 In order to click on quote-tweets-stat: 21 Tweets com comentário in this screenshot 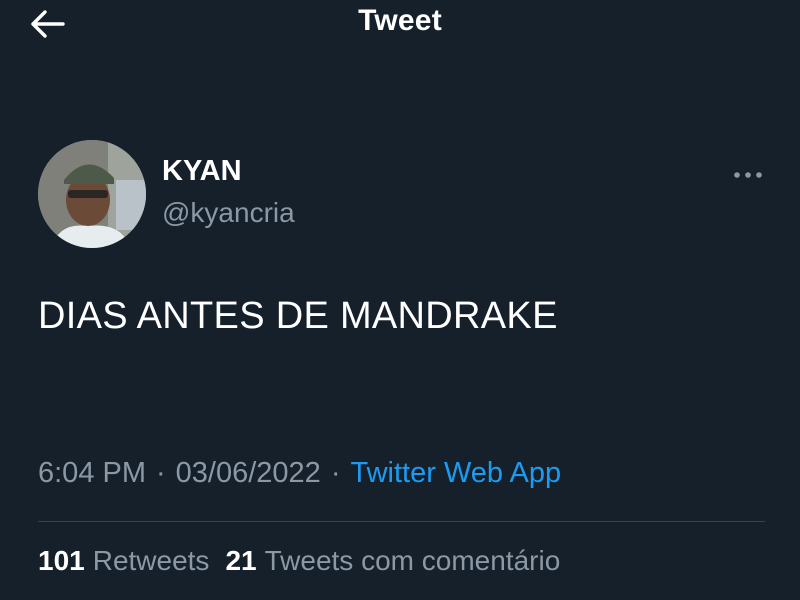, I will do `click(392, 561)`.